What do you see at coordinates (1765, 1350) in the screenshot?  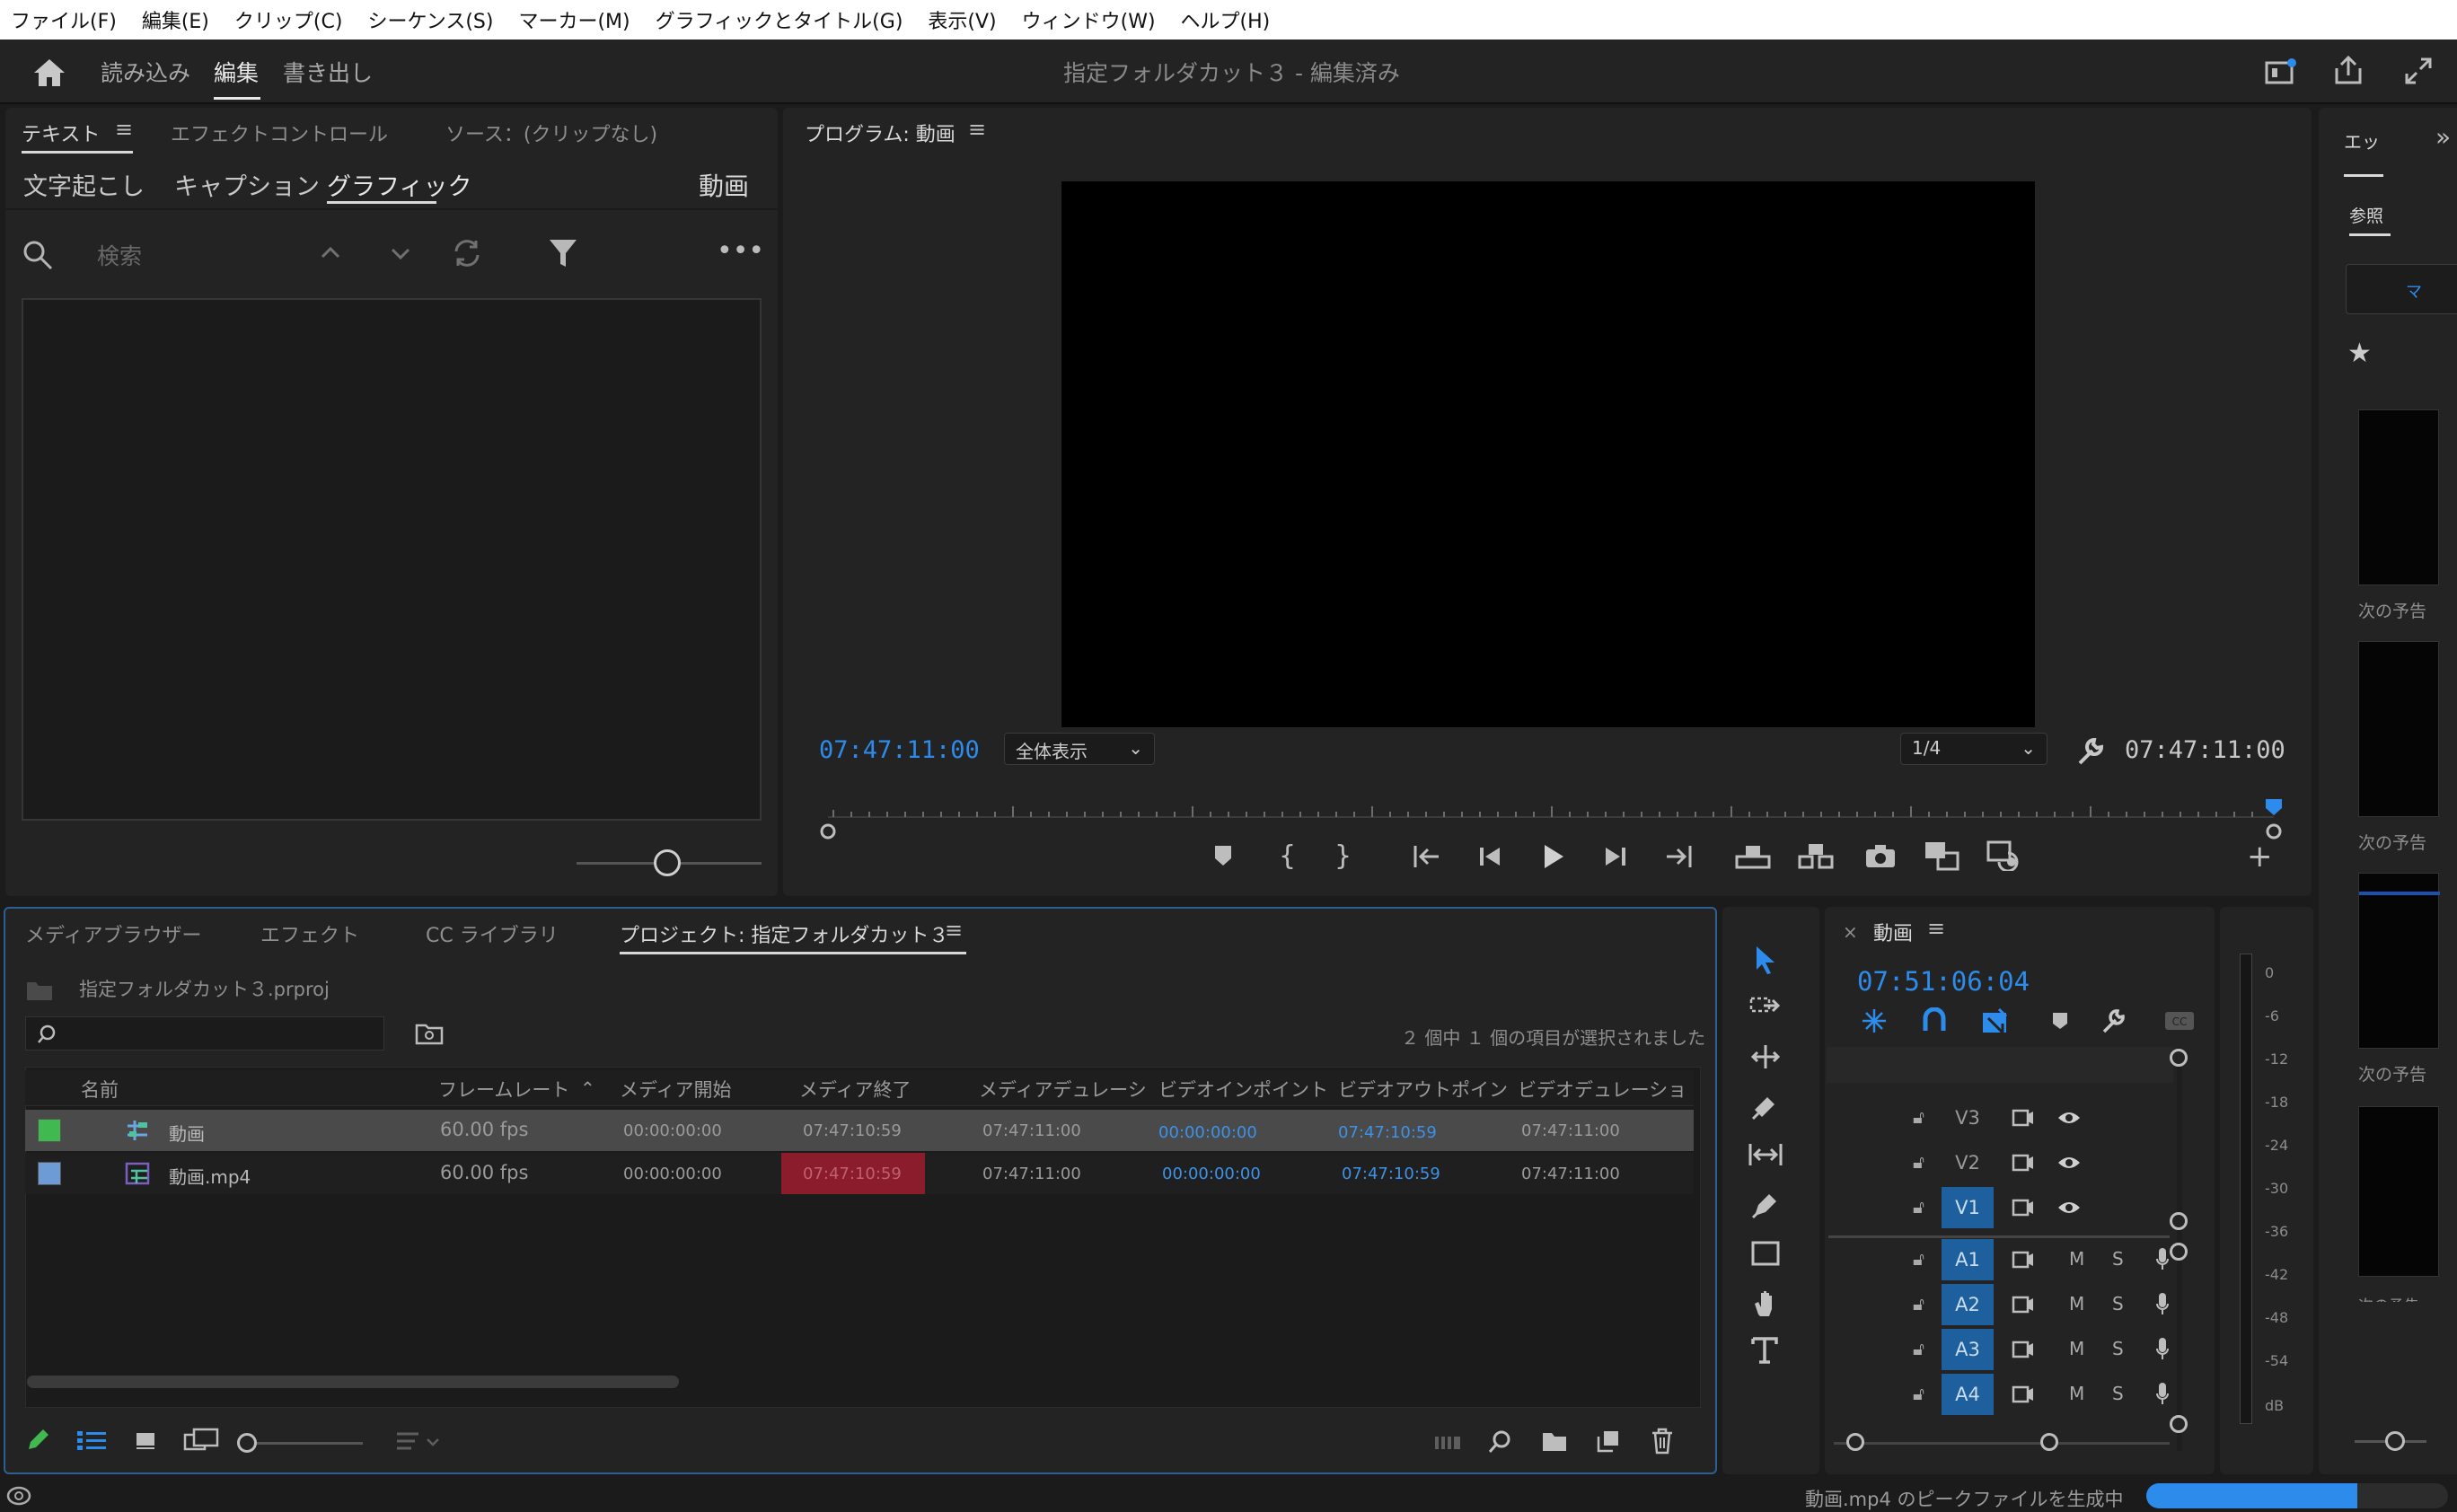 I see `type-tool-icon` at bounding box center [1765, 1350].